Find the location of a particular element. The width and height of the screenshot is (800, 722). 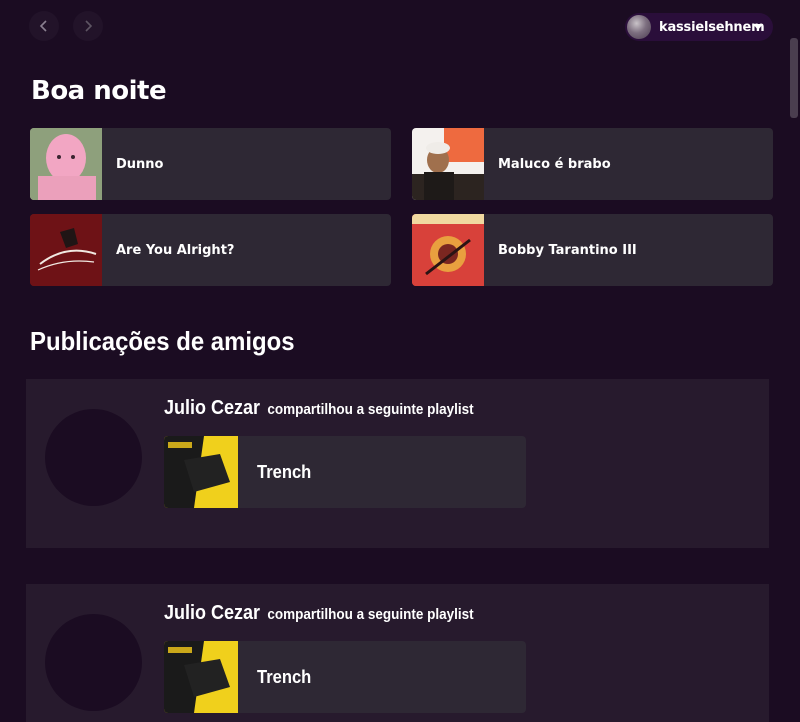

chevron-right-icon is located at coordinates (89, 26).